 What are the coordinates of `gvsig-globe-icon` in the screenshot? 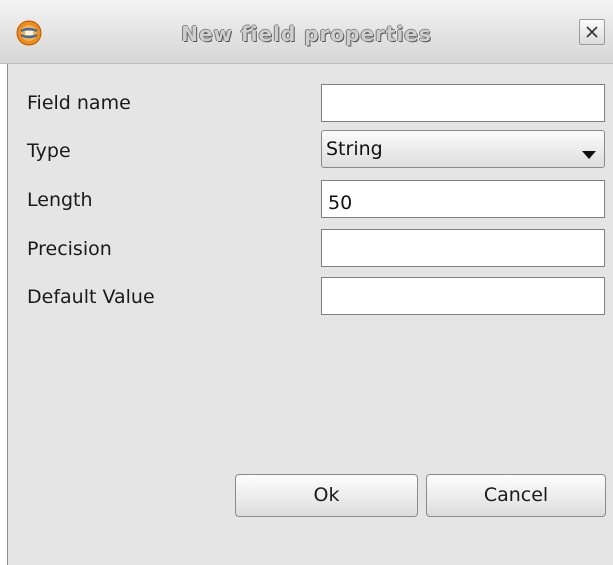 It's located at (29, 33).